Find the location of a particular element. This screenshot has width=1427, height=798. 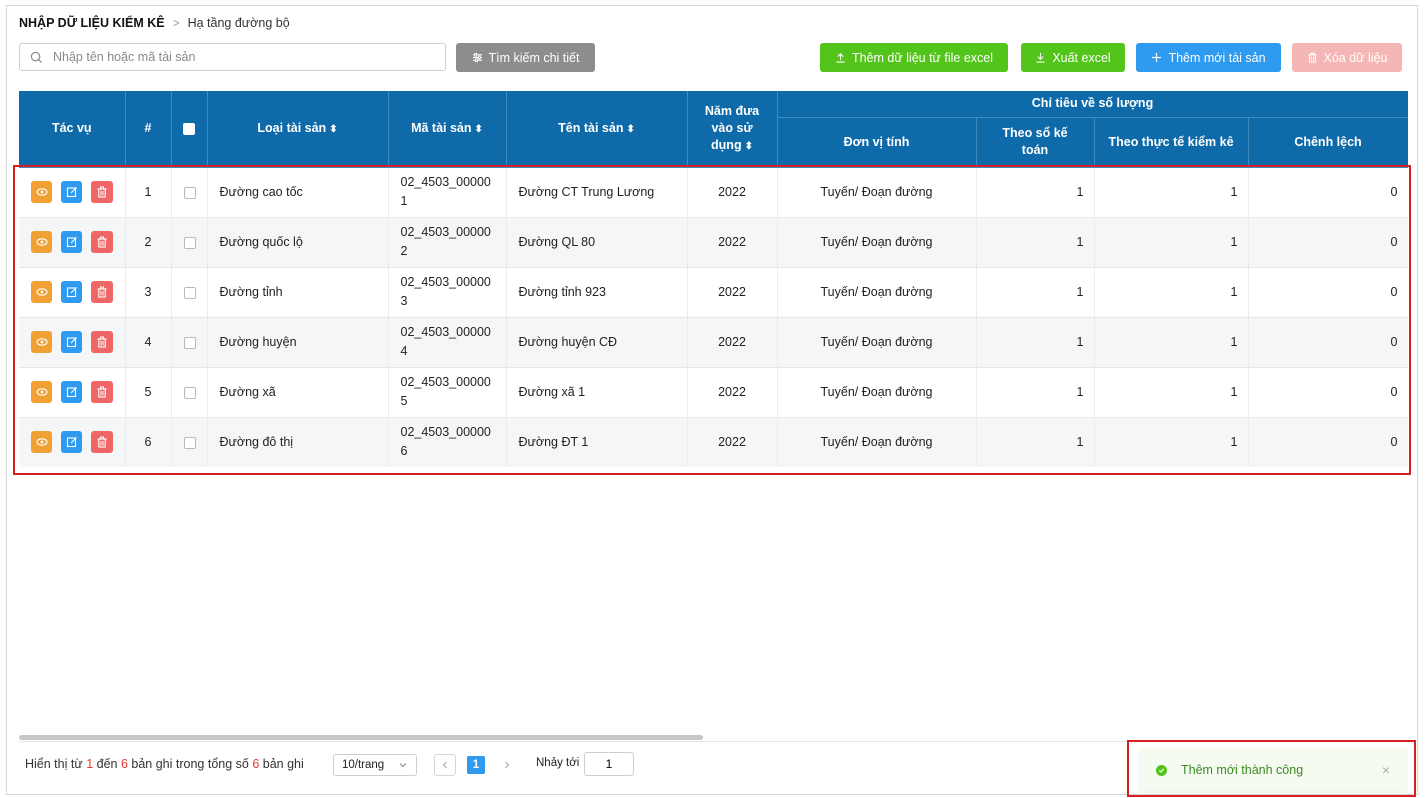

pagination-total: 6 is located at coordinates (256, 764).